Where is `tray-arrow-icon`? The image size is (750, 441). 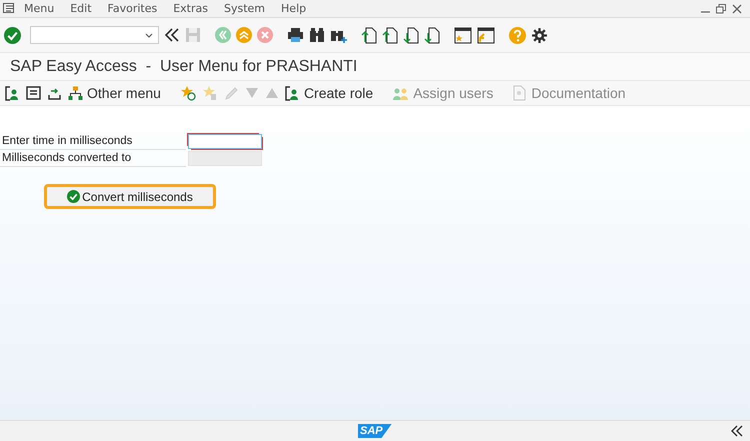
tray-arrow-icon is located at coordinates (54, 93).